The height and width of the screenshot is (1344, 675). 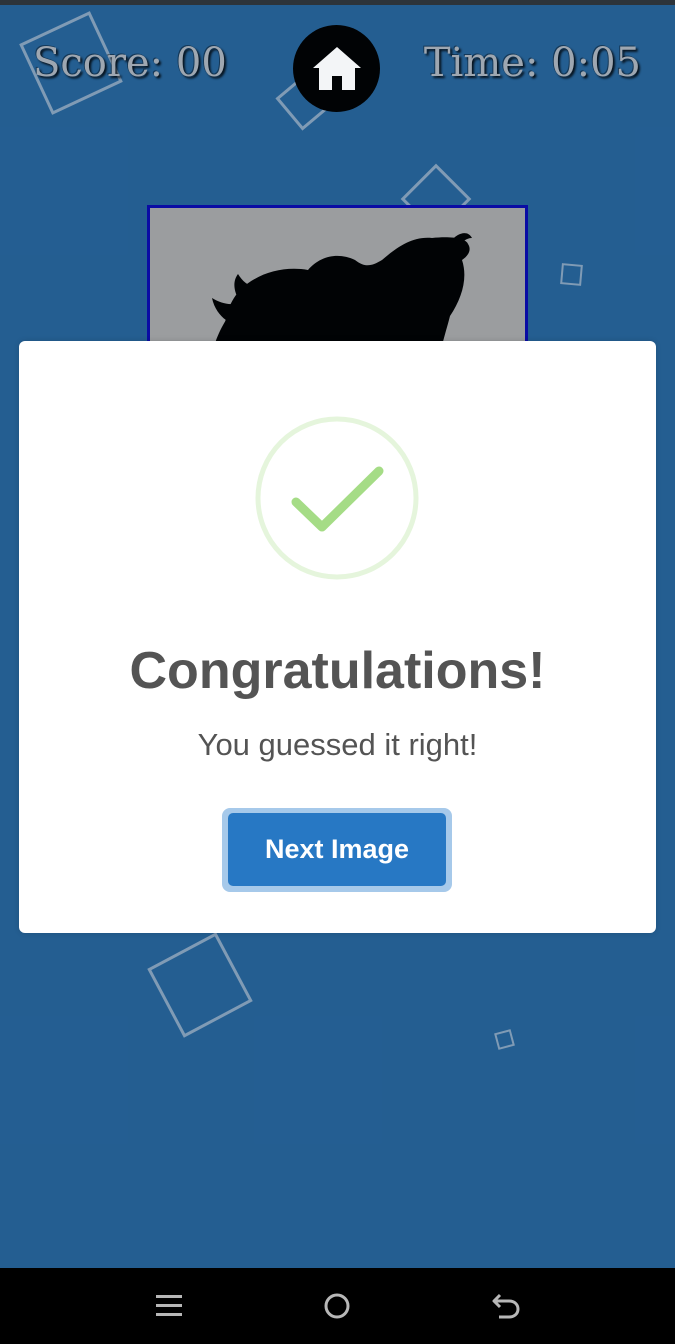 I want to click on back-arrow-icon, so click(x=506, y=1306).